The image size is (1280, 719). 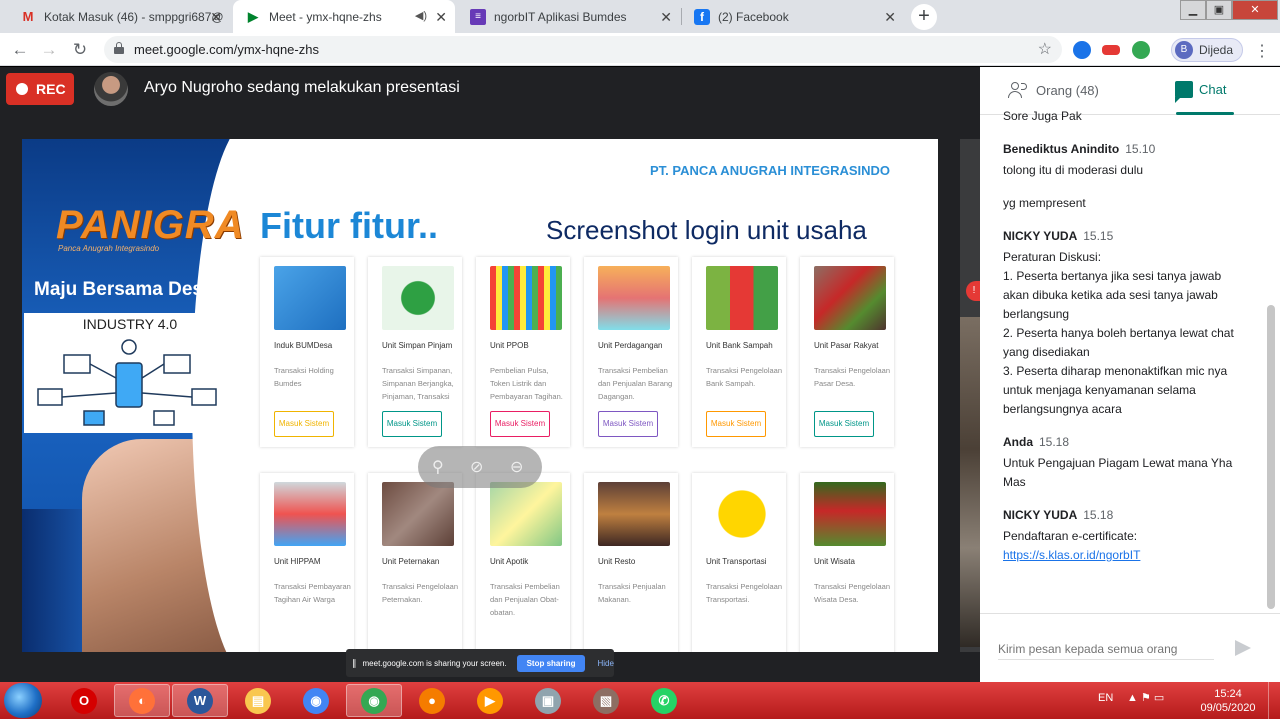 I want to click on lock-icon, so click(x=119, y=48).